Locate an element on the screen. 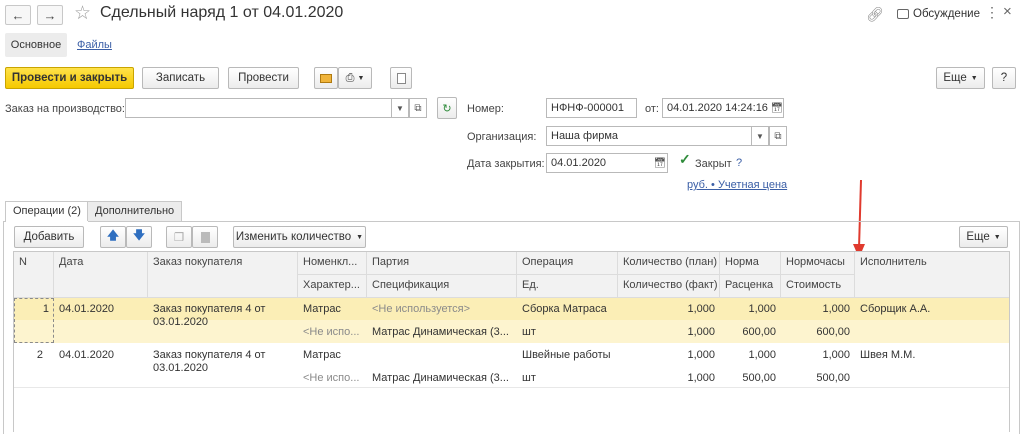 The width and height of the screenshot is (1023, 434). col-header-rate: Расценка is located at coordinates (750, 286).